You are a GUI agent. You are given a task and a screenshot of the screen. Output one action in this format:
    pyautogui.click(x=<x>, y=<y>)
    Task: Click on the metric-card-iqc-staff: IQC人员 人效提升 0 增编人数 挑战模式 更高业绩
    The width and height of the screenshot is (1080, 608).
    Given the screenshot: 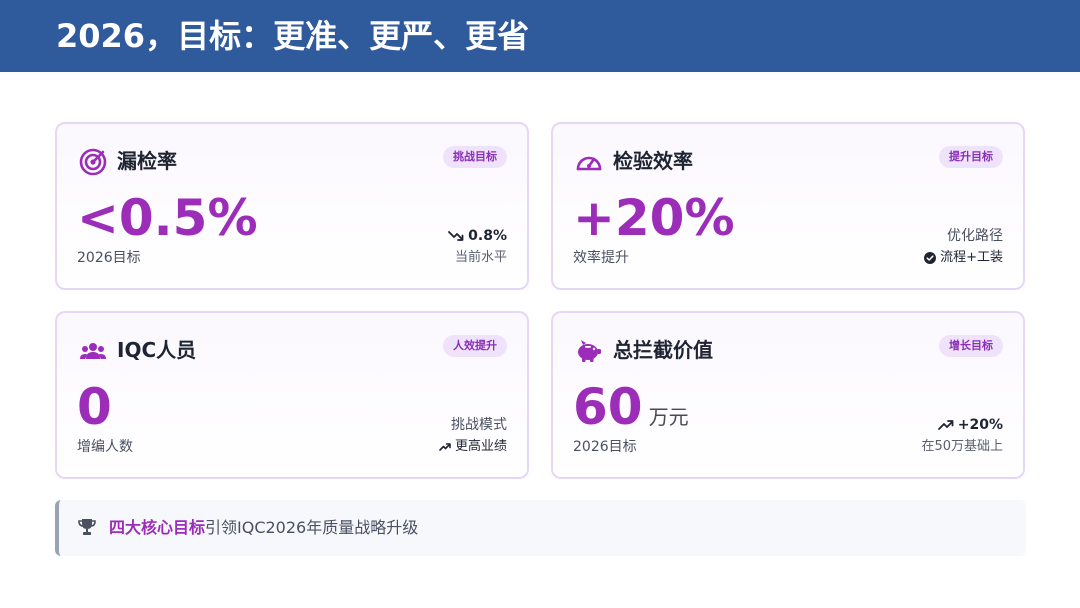 What is the action you would take?
    pyautogui.click(x=292, y=395)
    